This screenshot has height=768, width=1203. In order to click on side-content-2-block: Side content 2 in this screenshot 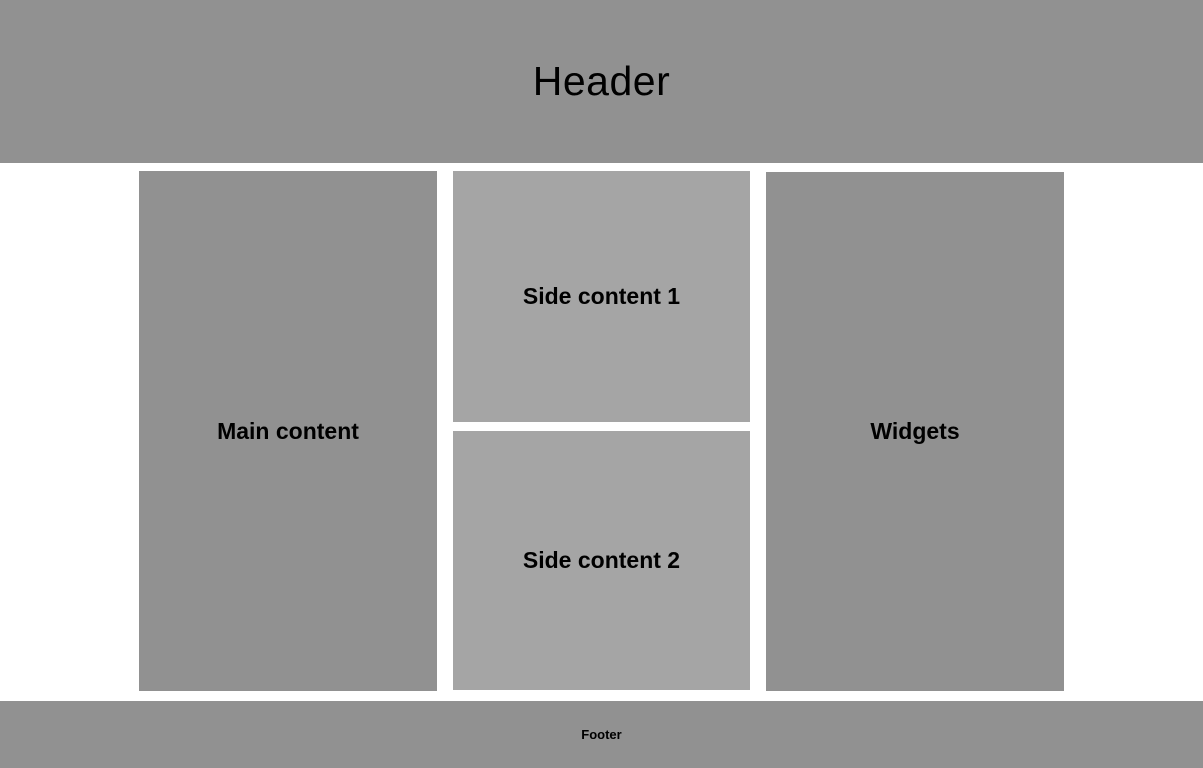, I will do `click(601, 560)`.